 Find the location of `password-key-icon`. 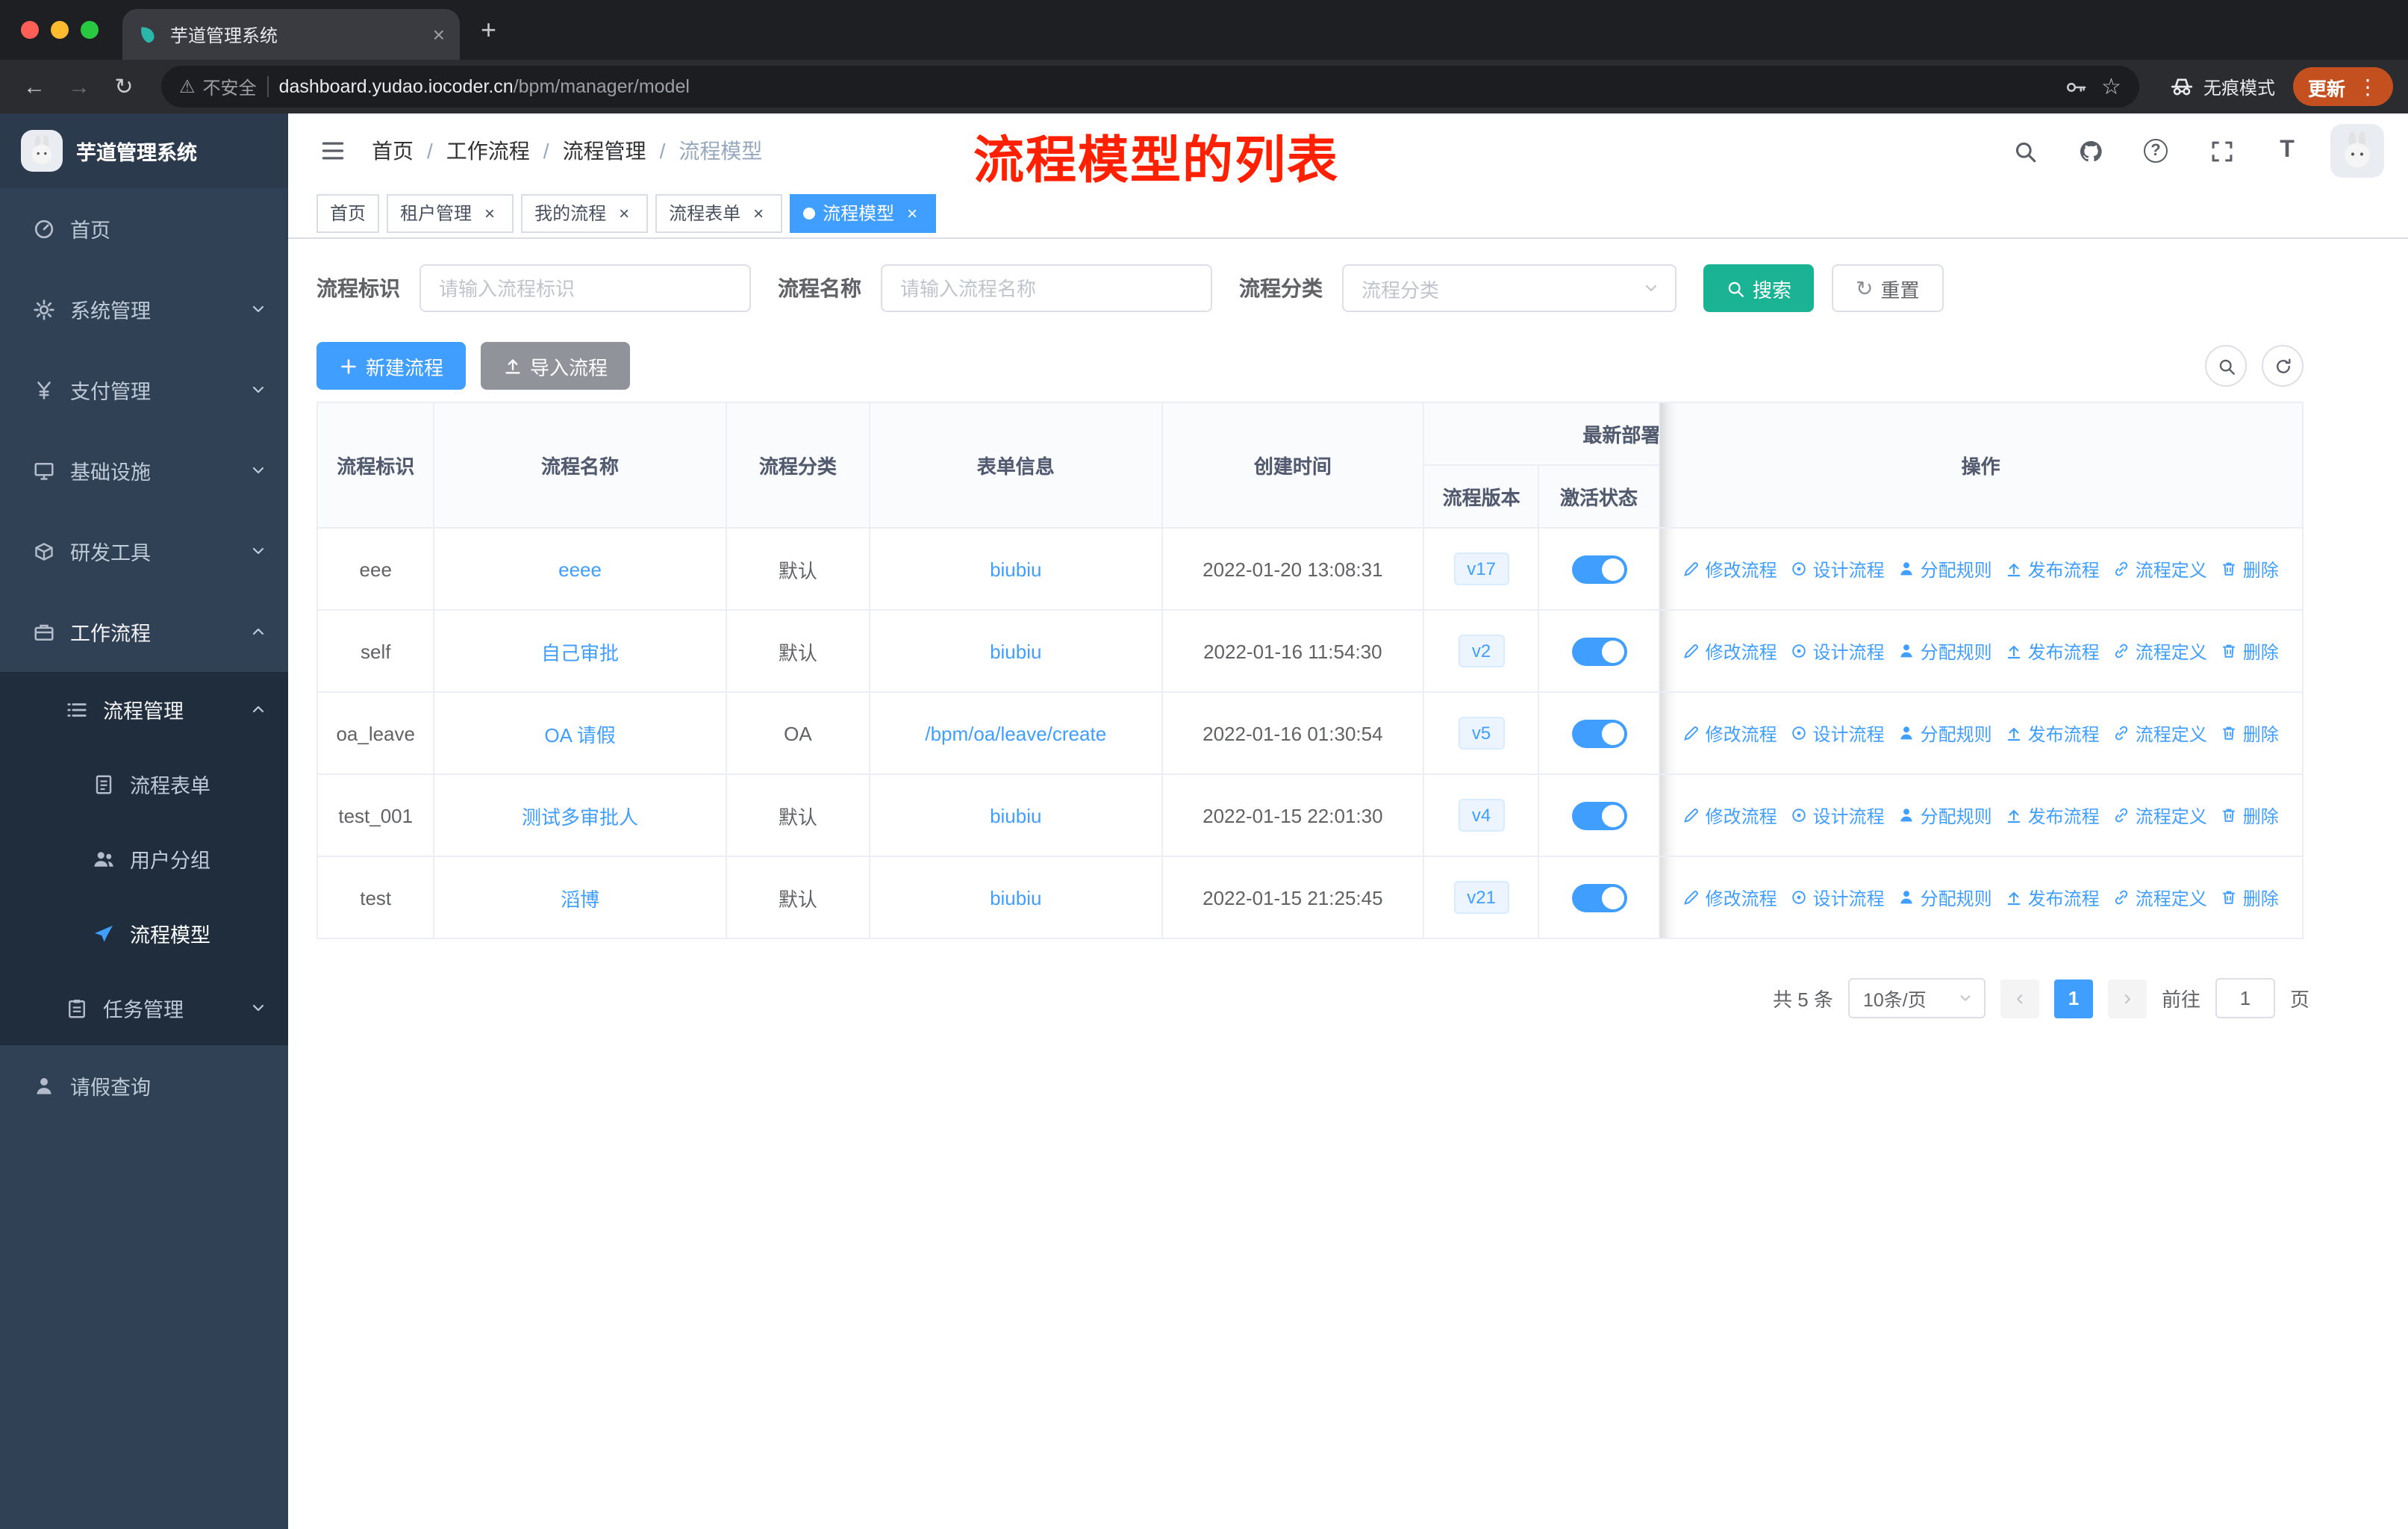

password-key-icon is located at coordinates (2075, 86).